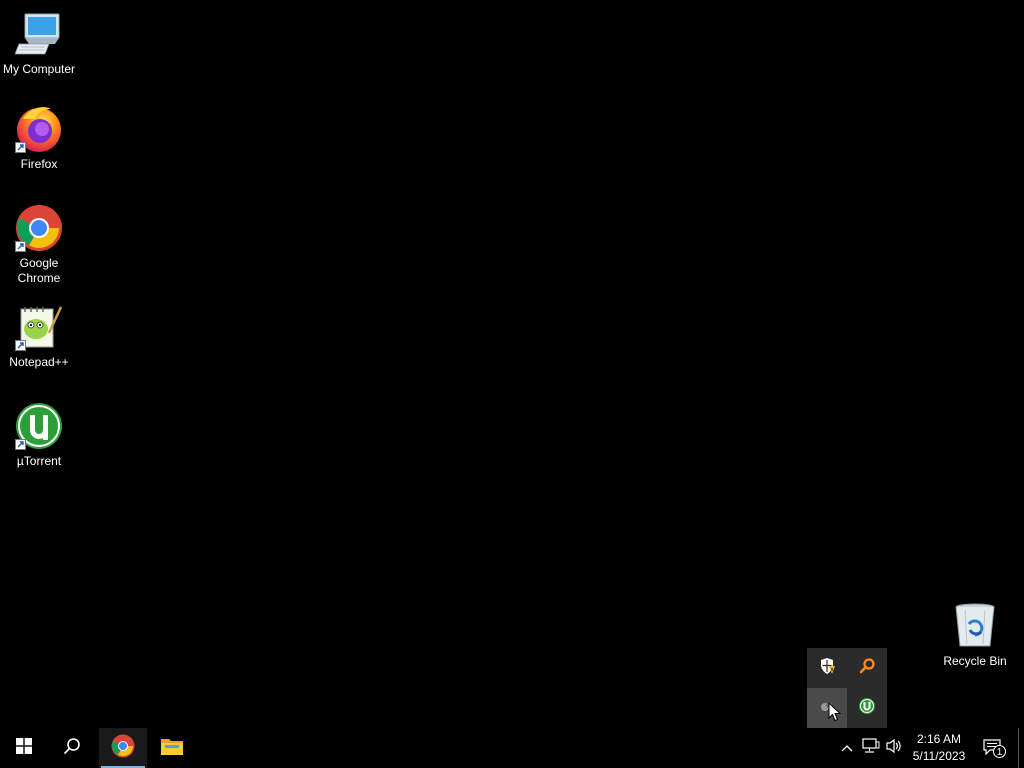 The image size is (1024, 768). I want to click on notification-icon: 1, so click(994, 748).